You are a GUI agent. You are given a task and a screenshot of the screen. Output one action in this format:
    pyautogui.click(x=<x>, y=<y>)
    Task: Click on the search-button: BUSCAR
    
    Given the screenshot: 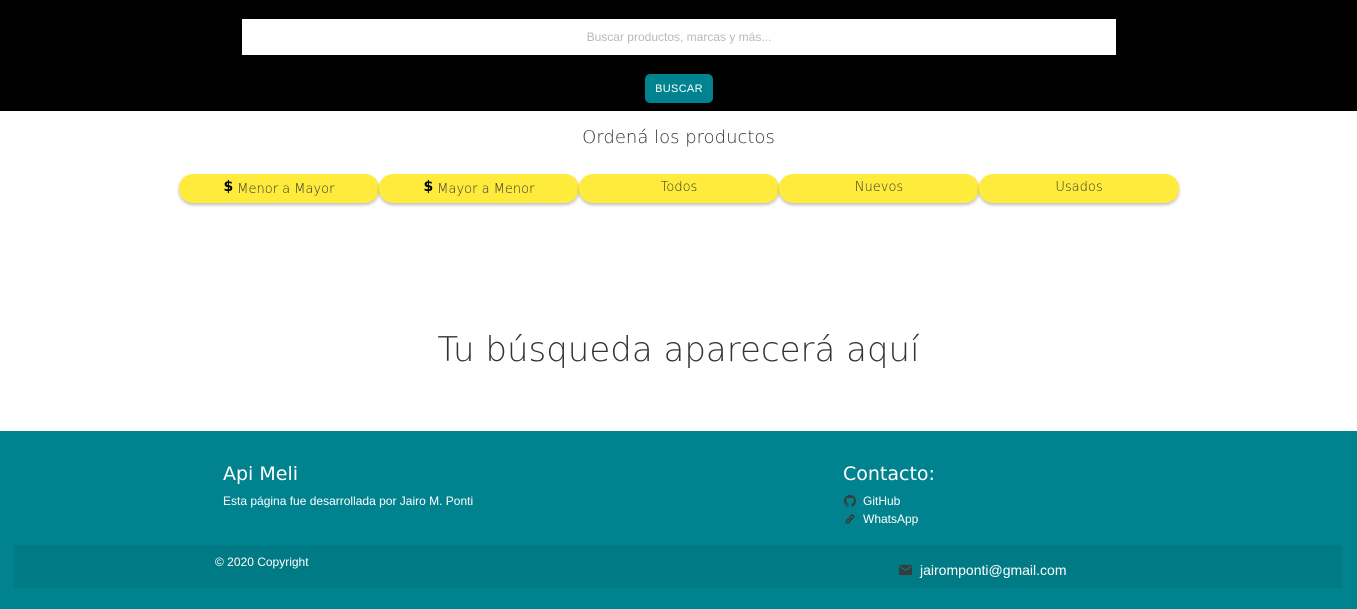 What is the action you would take?
    pyautogui.click(x=679, y=88)
    